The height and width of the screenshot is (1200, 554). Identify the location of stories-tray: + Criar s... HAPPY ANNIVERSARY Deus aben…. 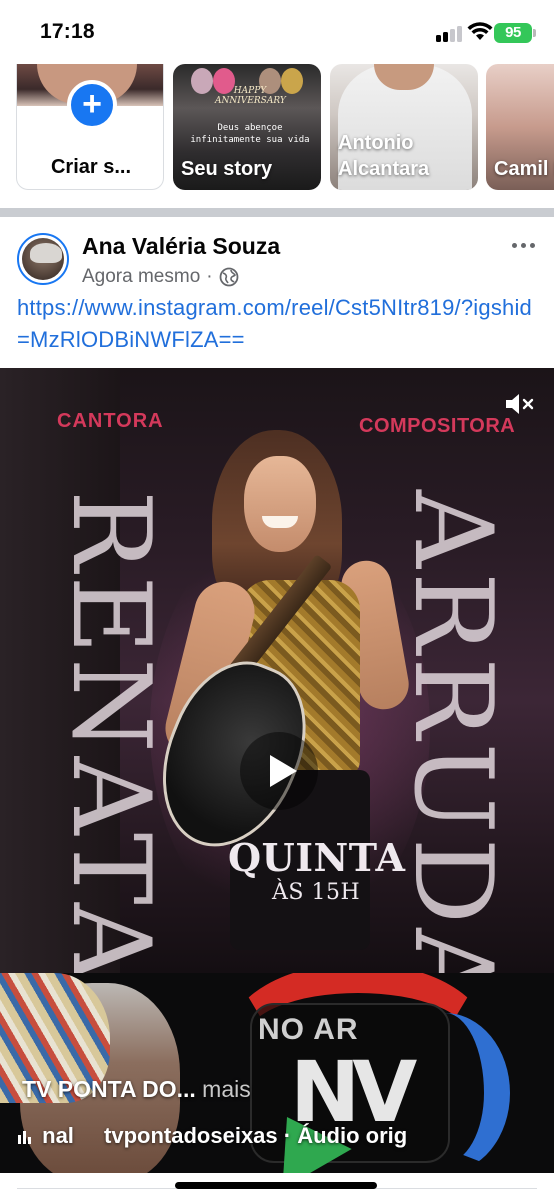
(277, 129).